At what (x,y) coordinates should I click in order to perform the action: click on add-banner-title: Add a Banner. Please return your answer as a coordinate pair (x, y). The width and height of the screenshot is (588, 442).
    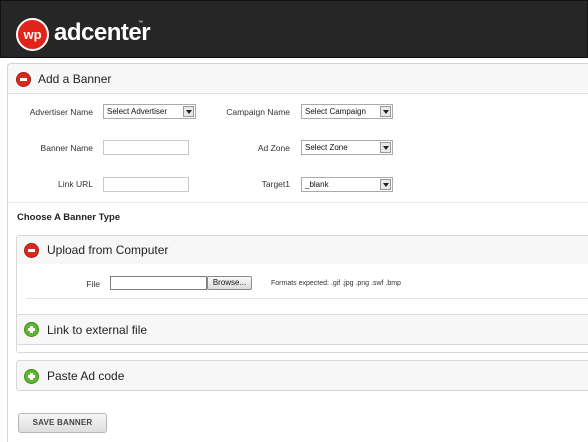
    Looking at the image, I should click on (75, 79).